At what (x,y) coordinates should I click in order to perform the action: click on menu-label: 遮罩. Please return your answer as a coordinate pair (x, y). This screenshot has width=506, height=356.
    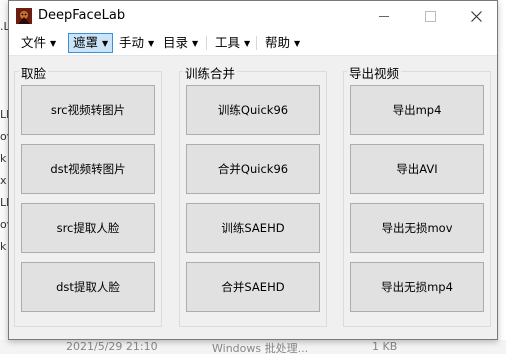
    Looking at the image, I should click on (86, 42).